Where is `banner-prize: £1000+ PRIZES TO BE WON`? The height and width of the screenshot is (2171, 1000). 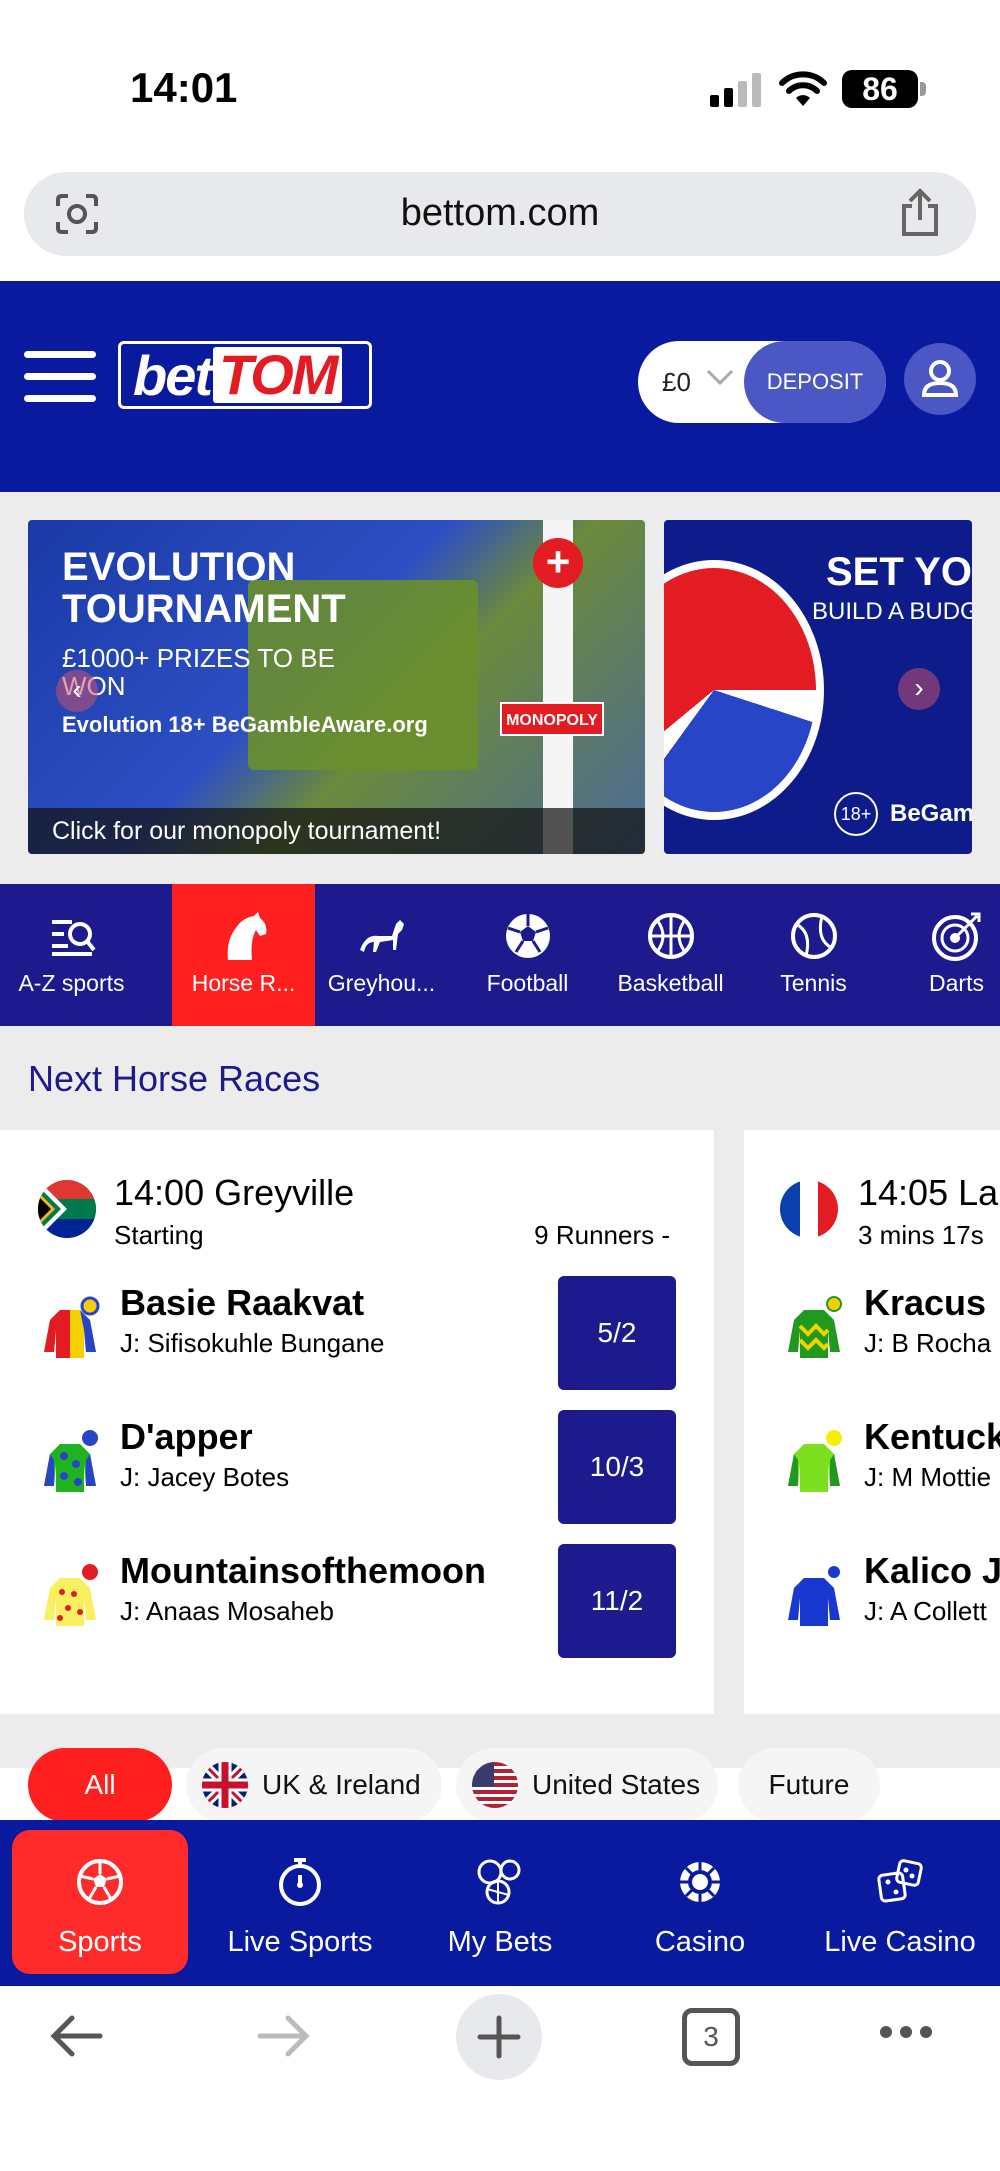 banner-prize: £1000+ PRIZES TO BE WON is located at coordinates (198, 671).